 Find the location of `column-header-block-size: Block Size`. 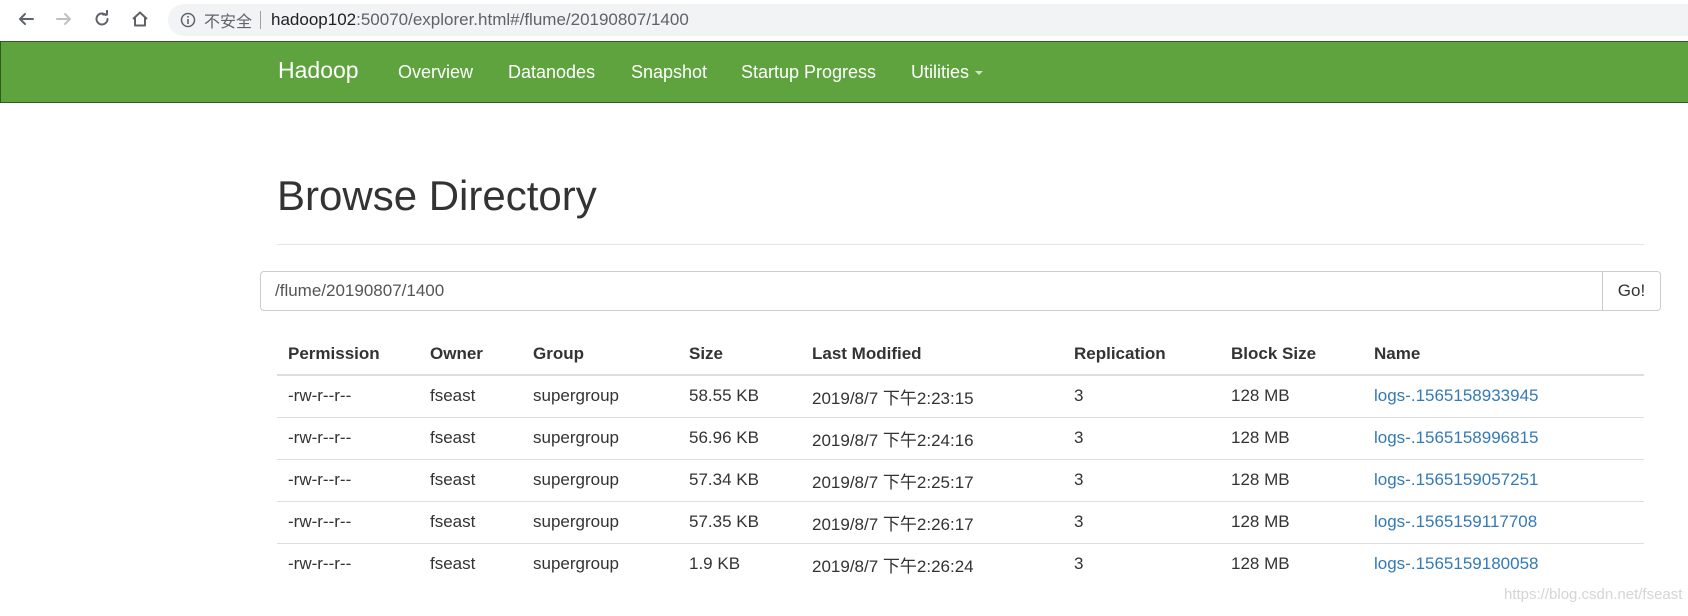

column-header-block-size: Block Size is located at coordinates (1291, 355).